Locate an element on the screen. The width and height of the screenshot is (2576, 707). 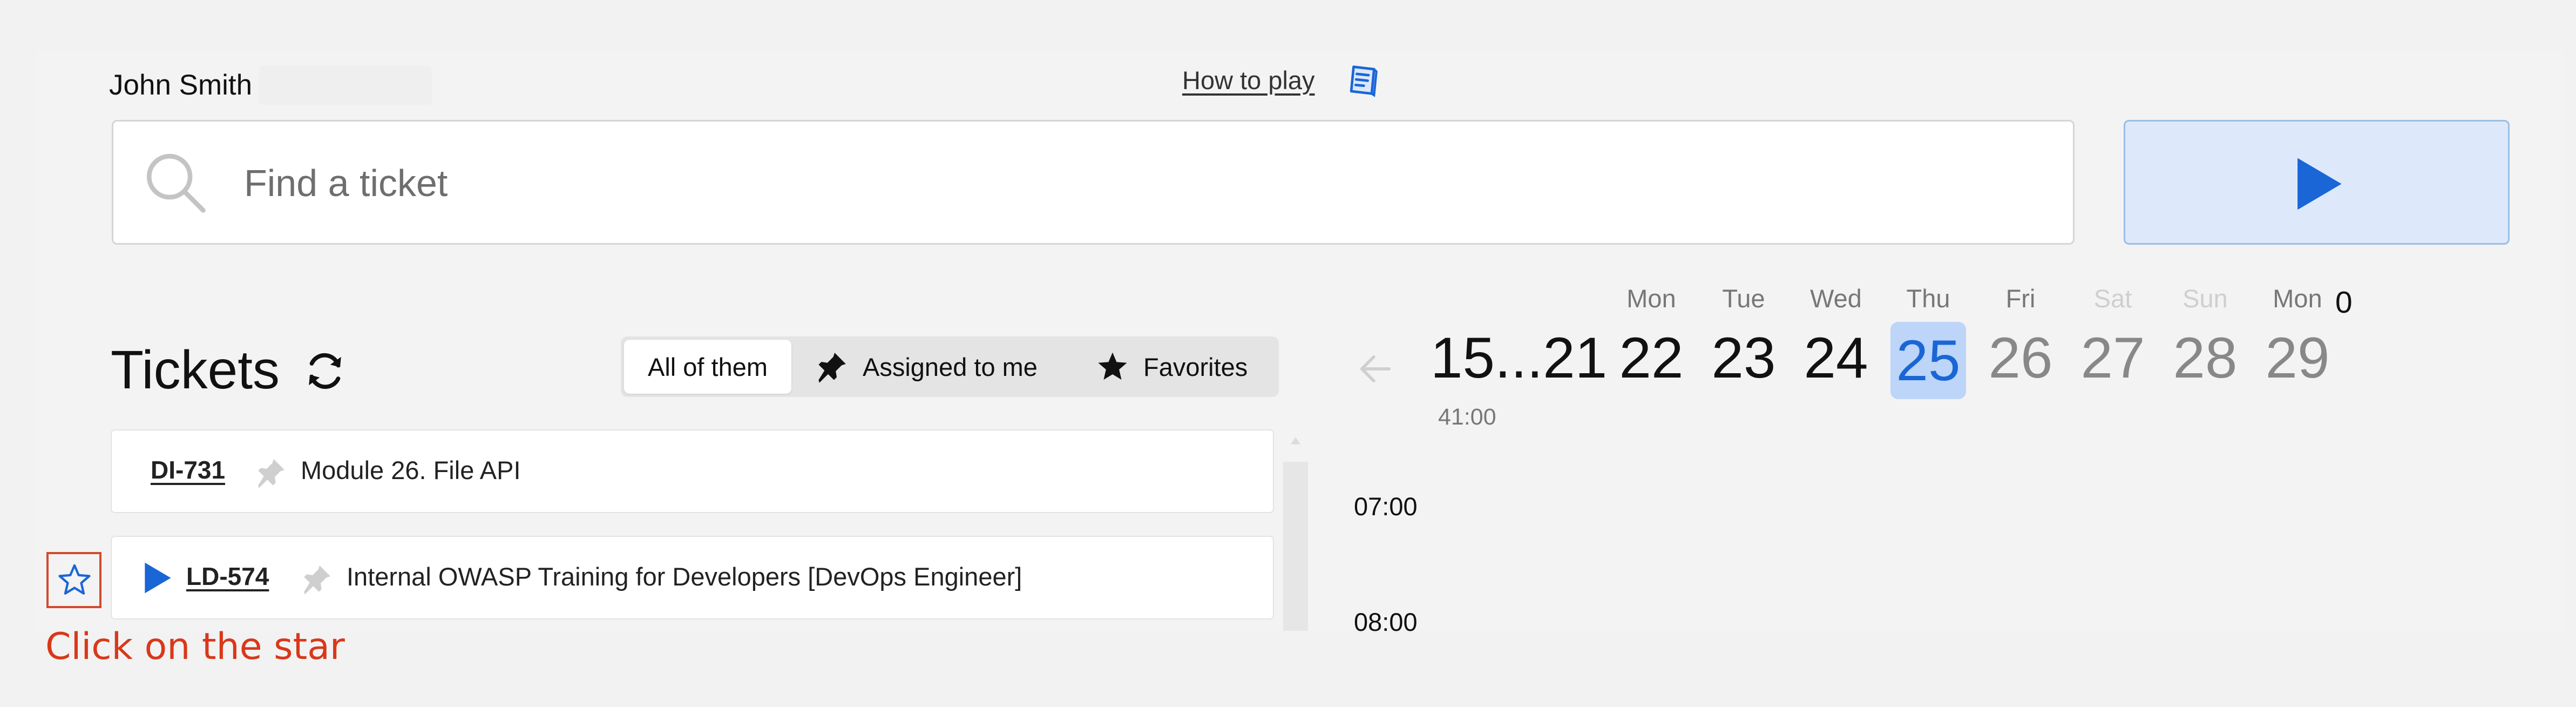
start-timer-button is located at coordinates (2317, 182).